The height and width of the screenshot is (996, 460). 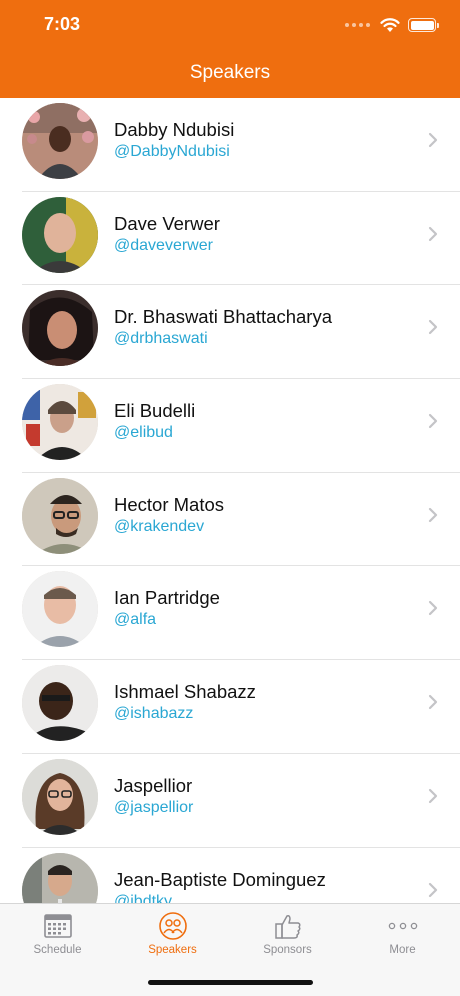 What do you see at coordinates (185, 692) in the screenshot?
I see `speaker-name: Ishmael Shabazz` at bounding box center [185, 692].